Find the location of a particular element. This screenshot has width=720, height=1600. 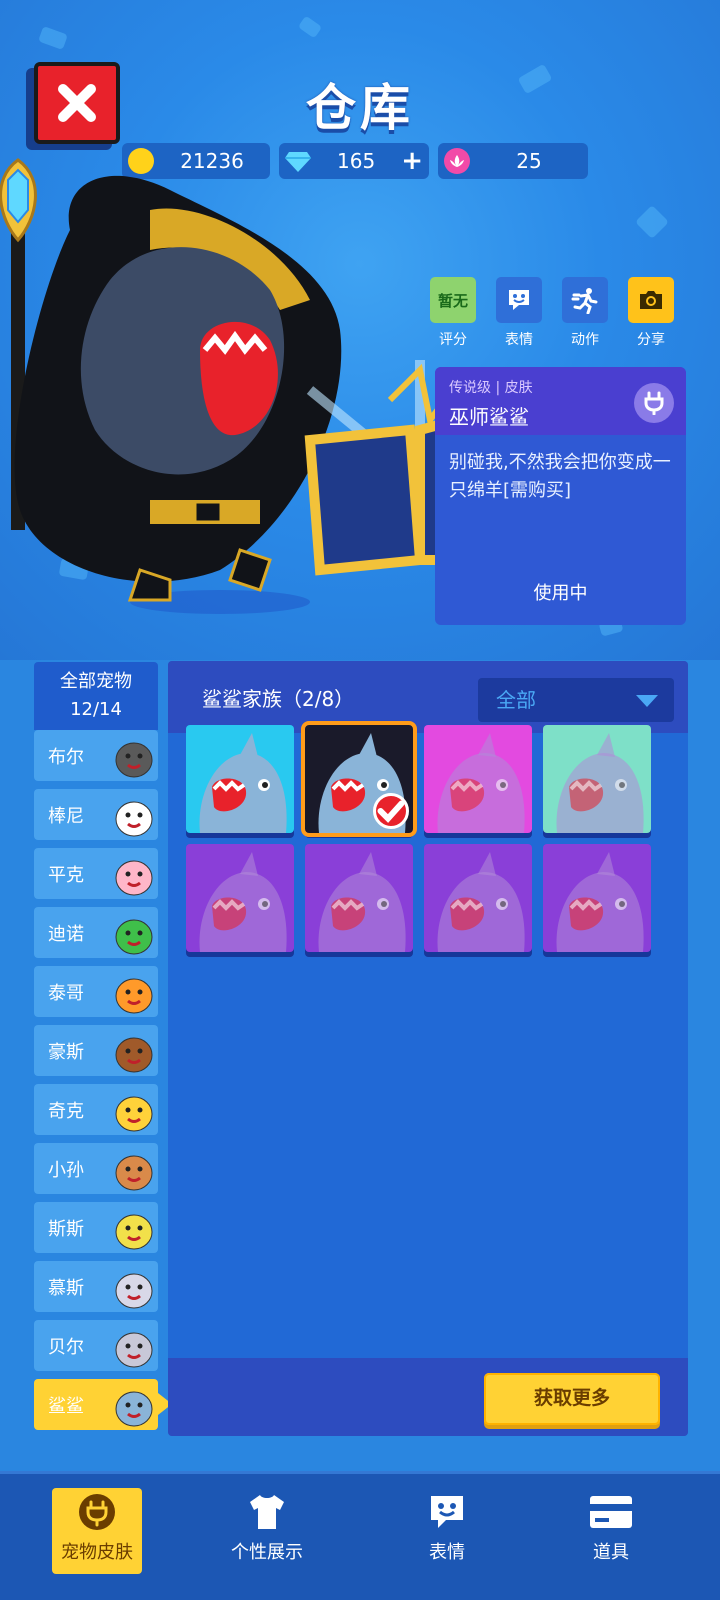

share-label: 分享 is located at coordinates (651, 340).